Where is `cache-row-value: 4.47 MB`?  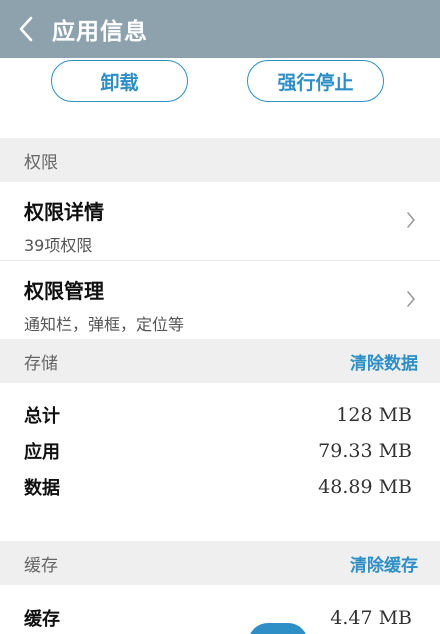
cache-row-value: 4.47 MB is located at coordinates (371, 618).